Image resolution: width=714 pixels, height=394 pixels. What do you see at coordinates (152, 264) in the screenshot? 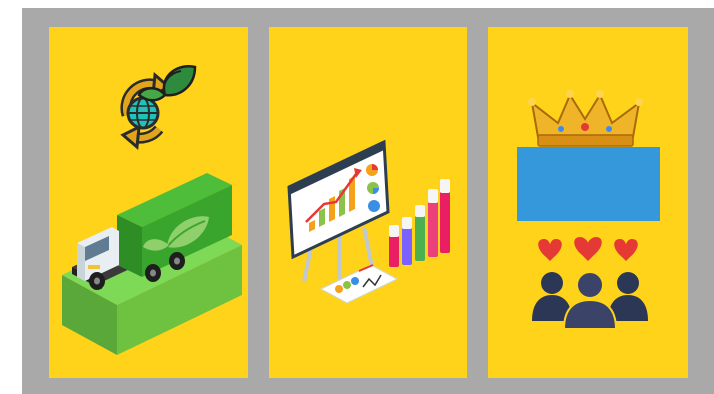
I see `green-delivery-truck-icon` at bounding box center [152, 264].